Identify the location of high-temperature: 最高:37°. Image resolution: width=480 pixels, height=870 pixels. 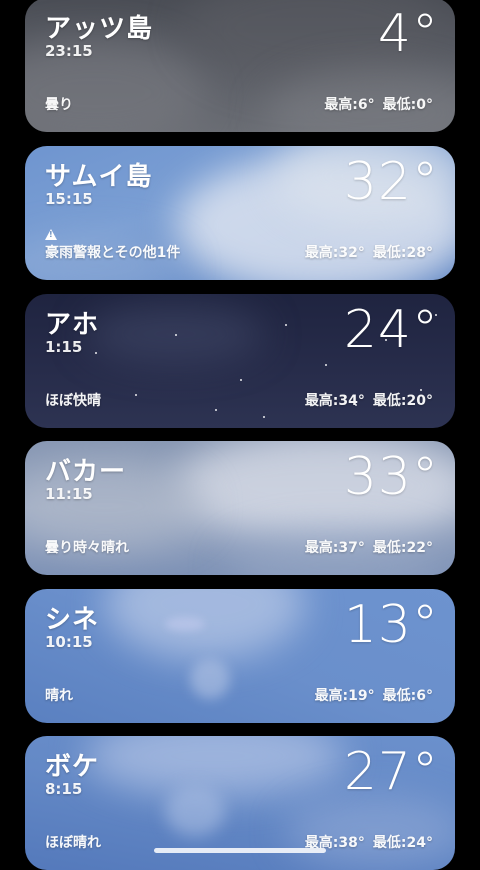
(334, 548).